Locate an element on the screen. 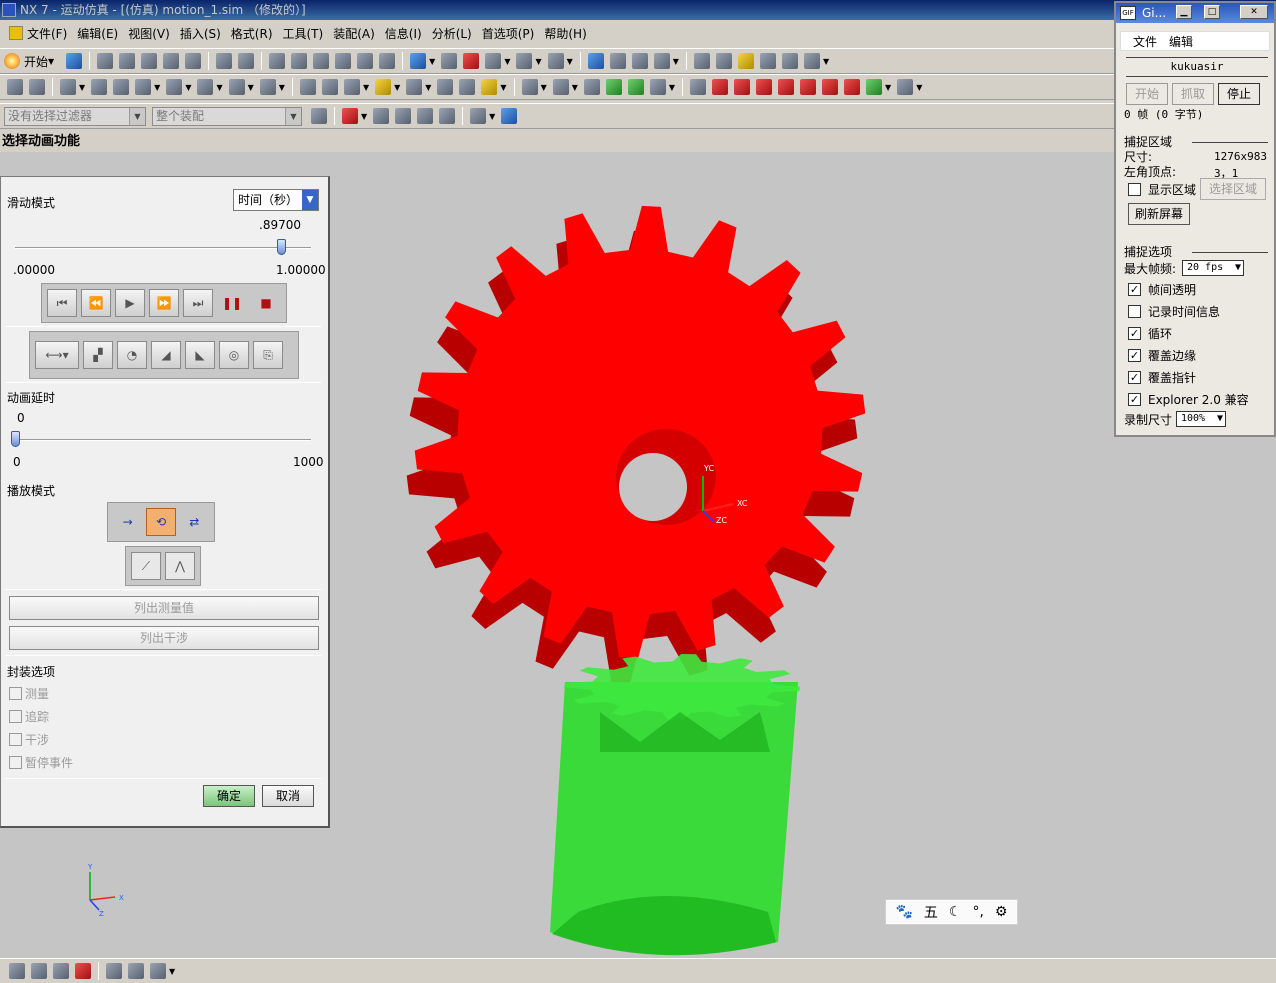 Image resolution: width=1276 pixels, height=983 pixels. section-icon is located at coordinates (811, 61).